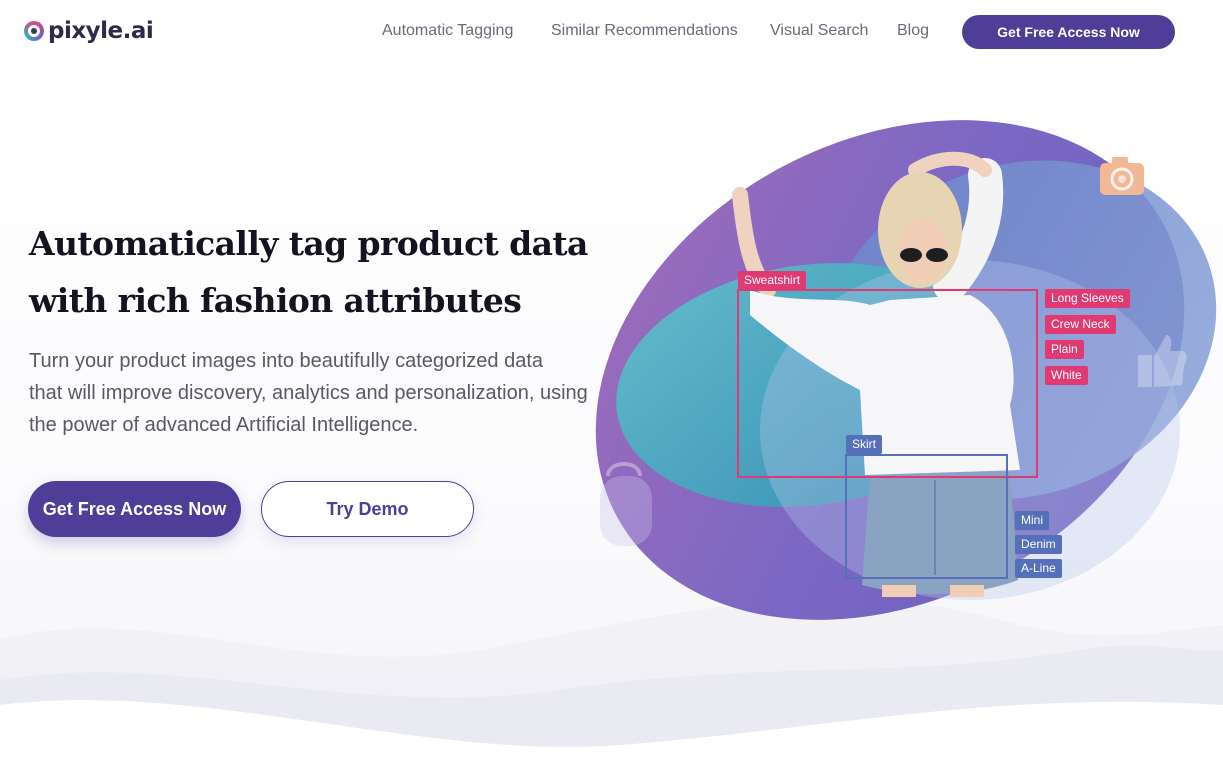 The height and width of the screenshot is (774, 1223). I want to click on sweatshirt-label: Sweatshirt, so click(772, 280).